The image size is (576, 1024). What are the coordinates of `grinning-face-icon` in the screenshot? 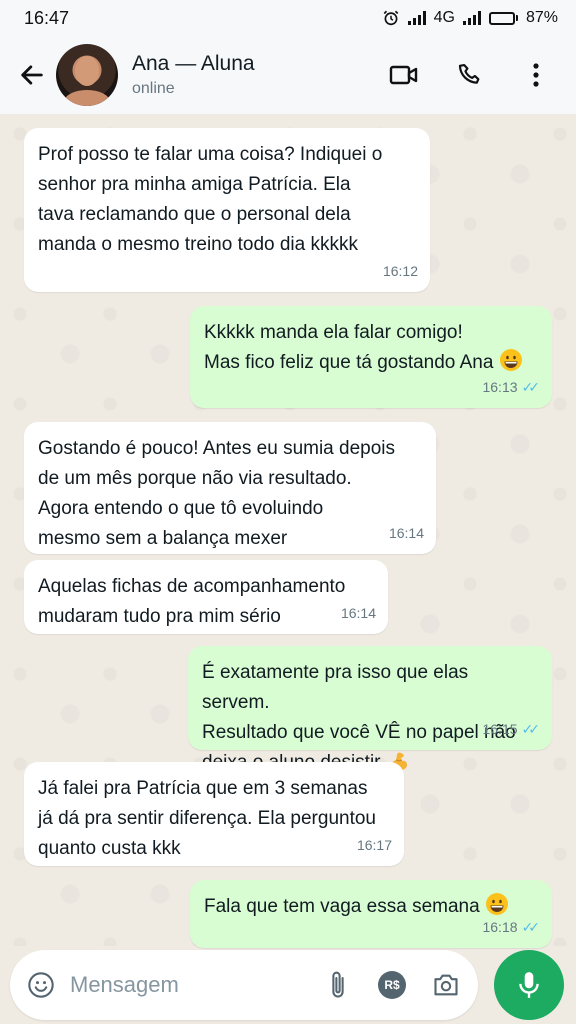 It's located at (510, 360).